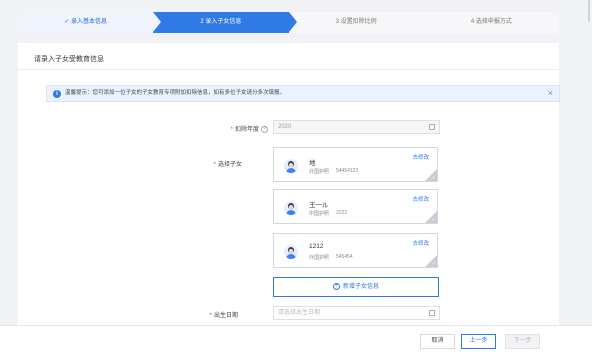 Image resolution: width=592 pixels, height=357 pixels. I want to click on tip-text: 温馨提示：您可添加一位子女的子女教育专项附加扣除信息，如有多位子女请分多次填报。, so click(175, 93).